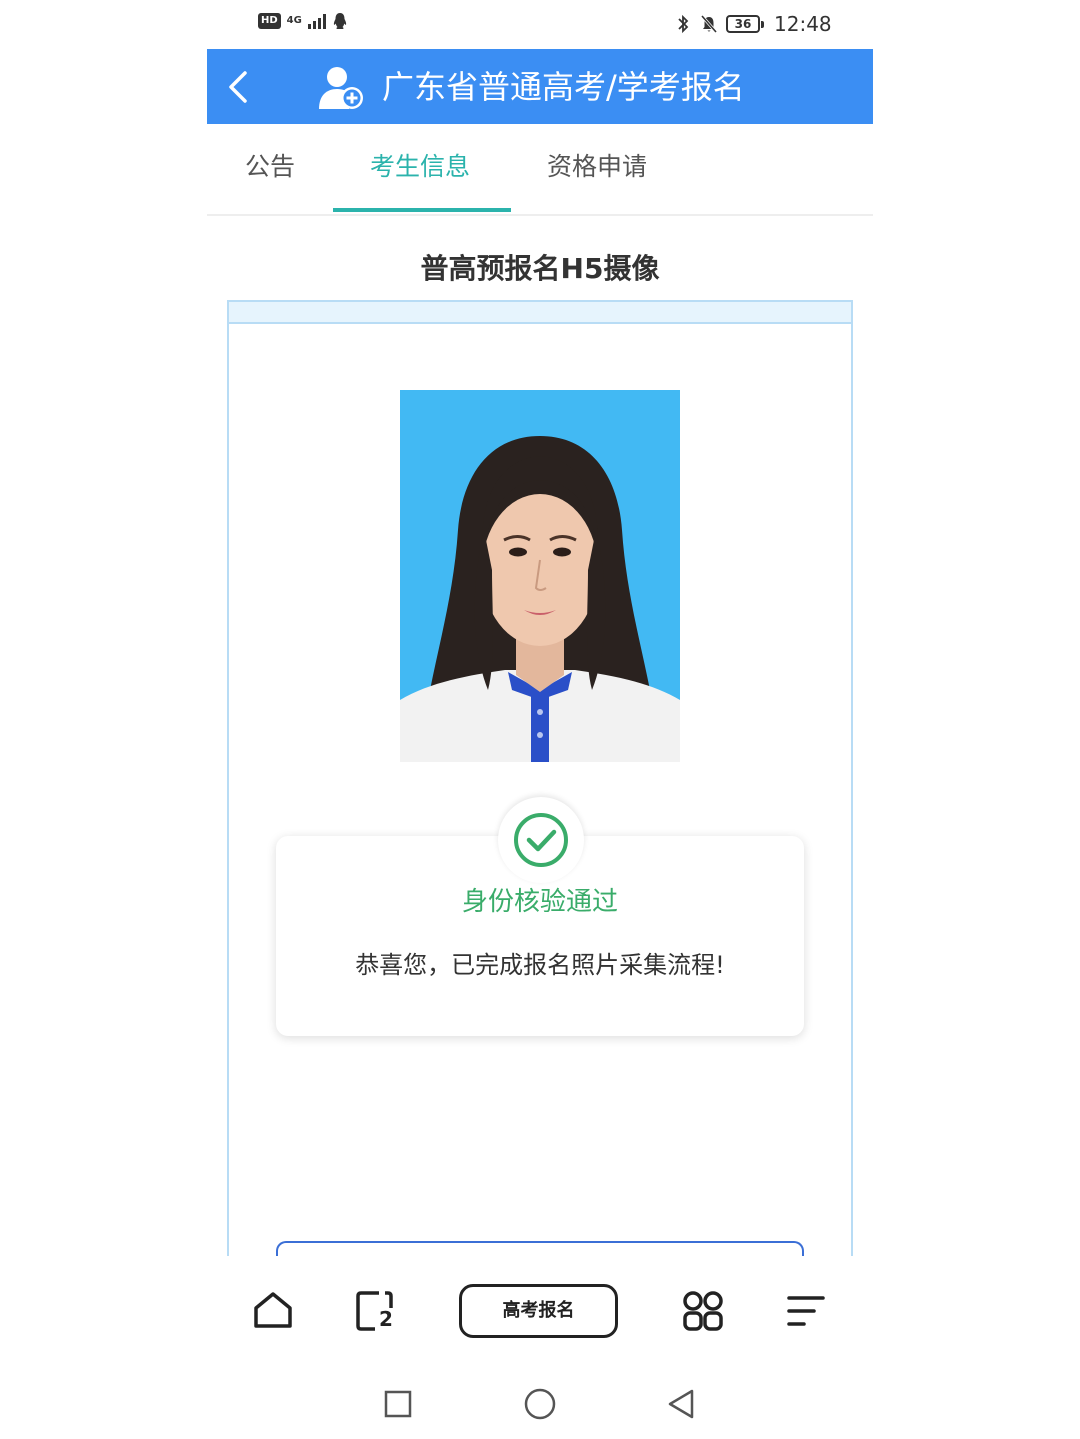 The image size is (1080, 1439). I want to click on battery-icon: 36, so click(745, 24).